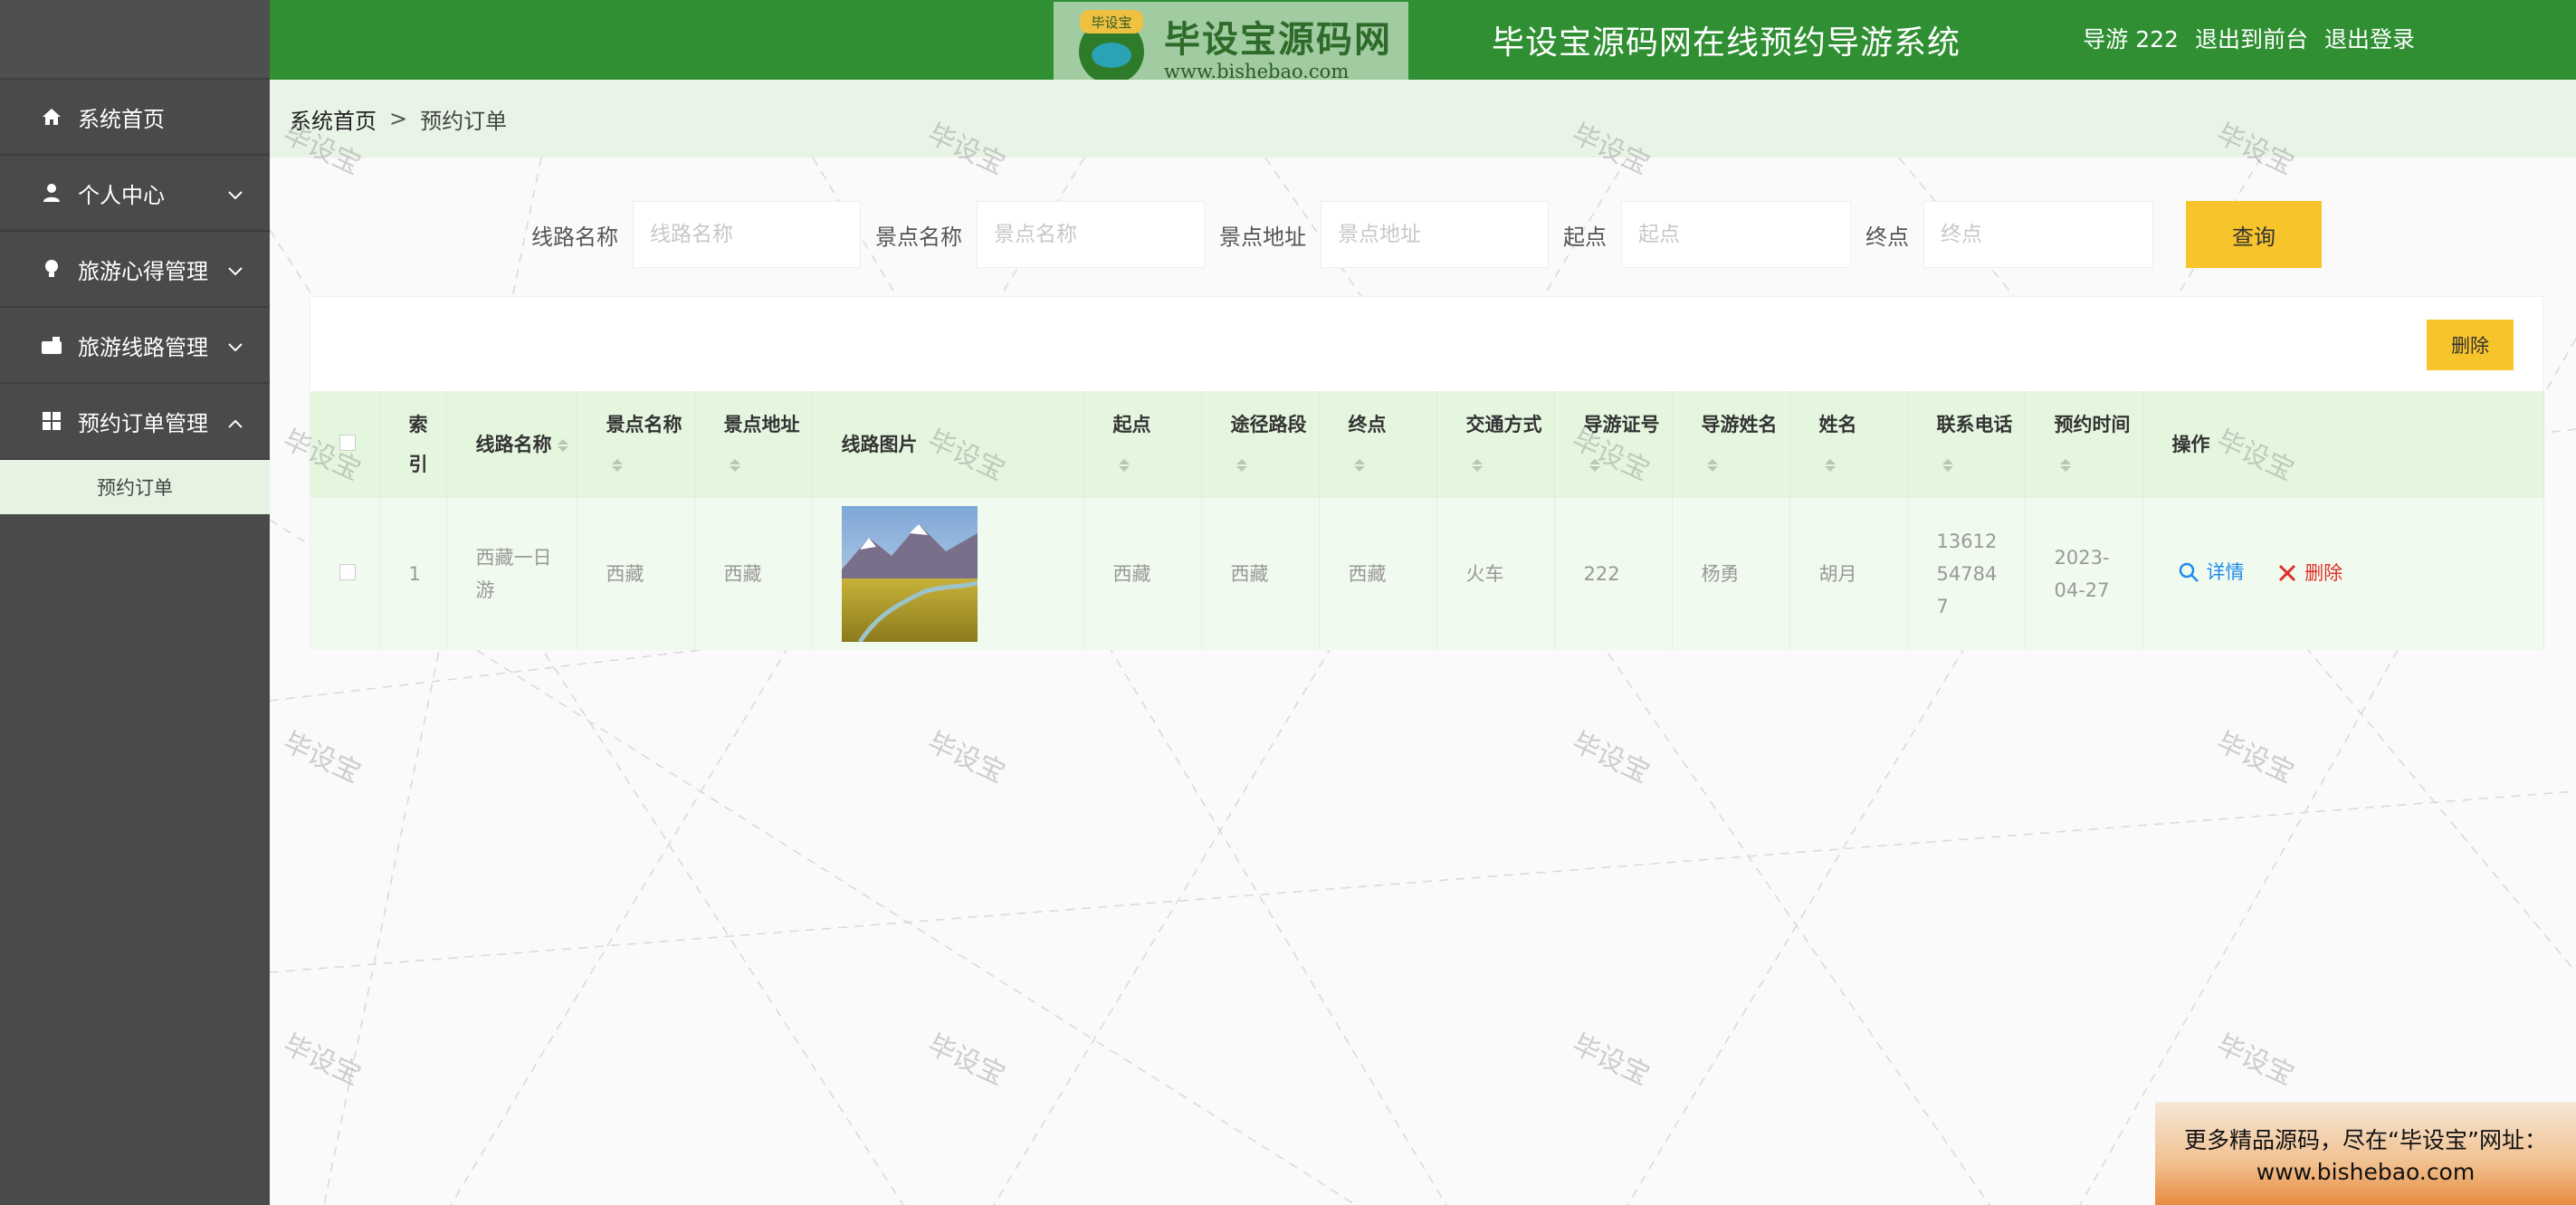 Image resolution: width=2576 pixels, height=1205 pixels. Describe the element at coordinates (574, 237) in the screenshot. I see `route-name-label: 线路名称` at that location.